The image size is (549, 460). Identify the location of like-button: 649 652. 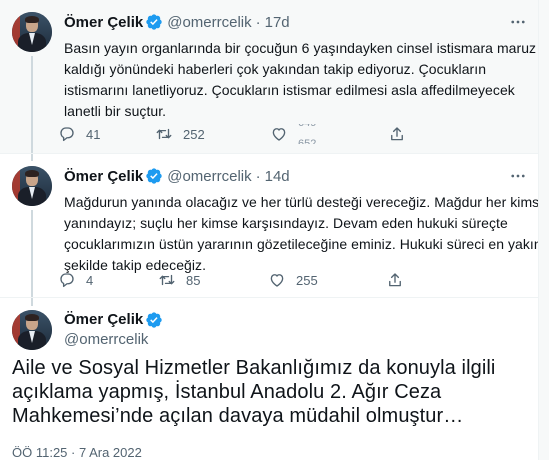
(329, 134).